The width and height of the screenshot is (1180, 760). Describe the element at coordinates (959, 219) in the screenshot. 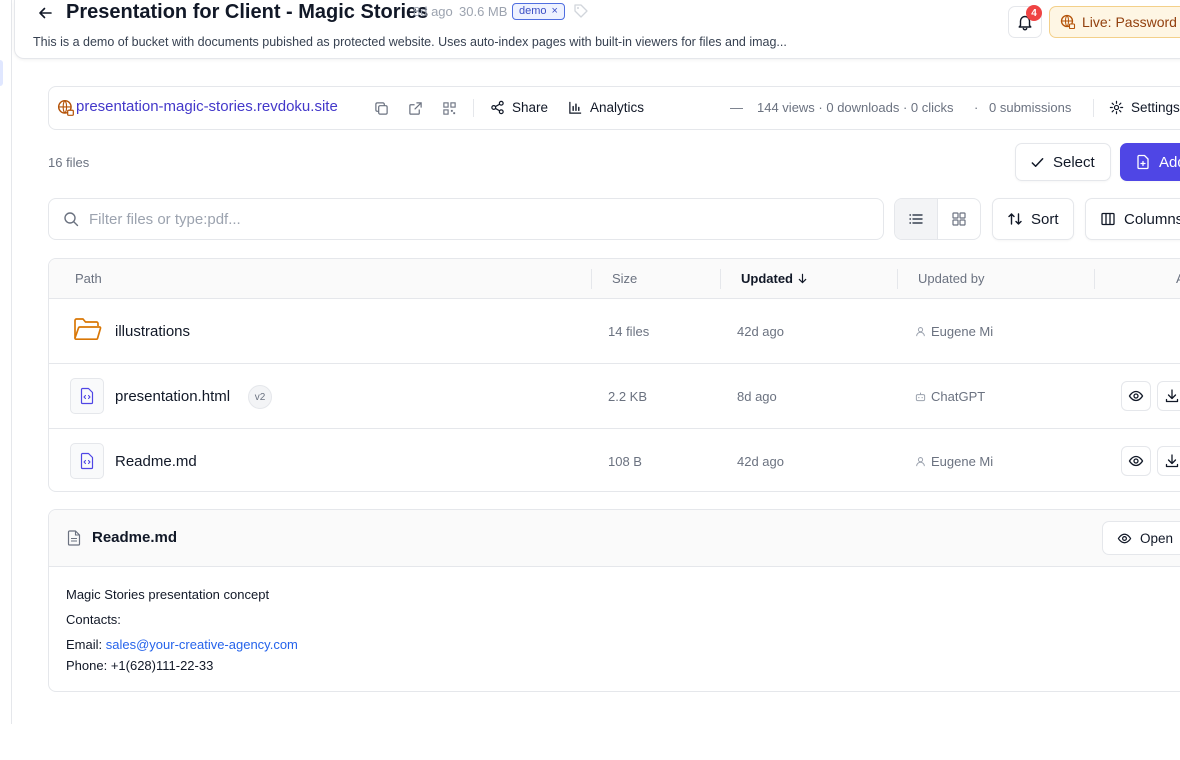

I see `grid-view-button` at that location.